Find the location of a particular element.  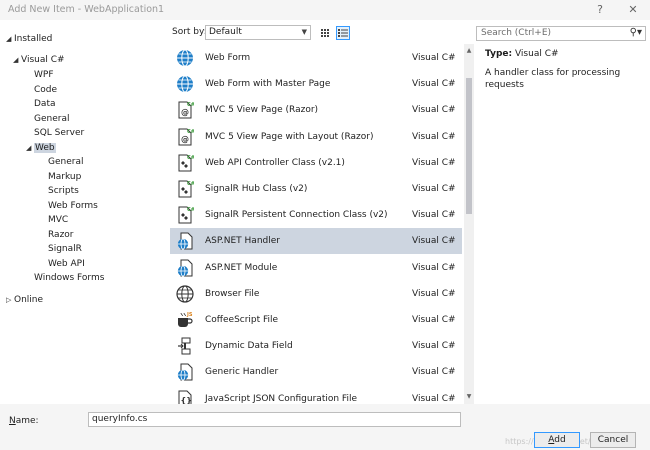

tree-item-wpf: WPF is located at coordinates (40, 75).